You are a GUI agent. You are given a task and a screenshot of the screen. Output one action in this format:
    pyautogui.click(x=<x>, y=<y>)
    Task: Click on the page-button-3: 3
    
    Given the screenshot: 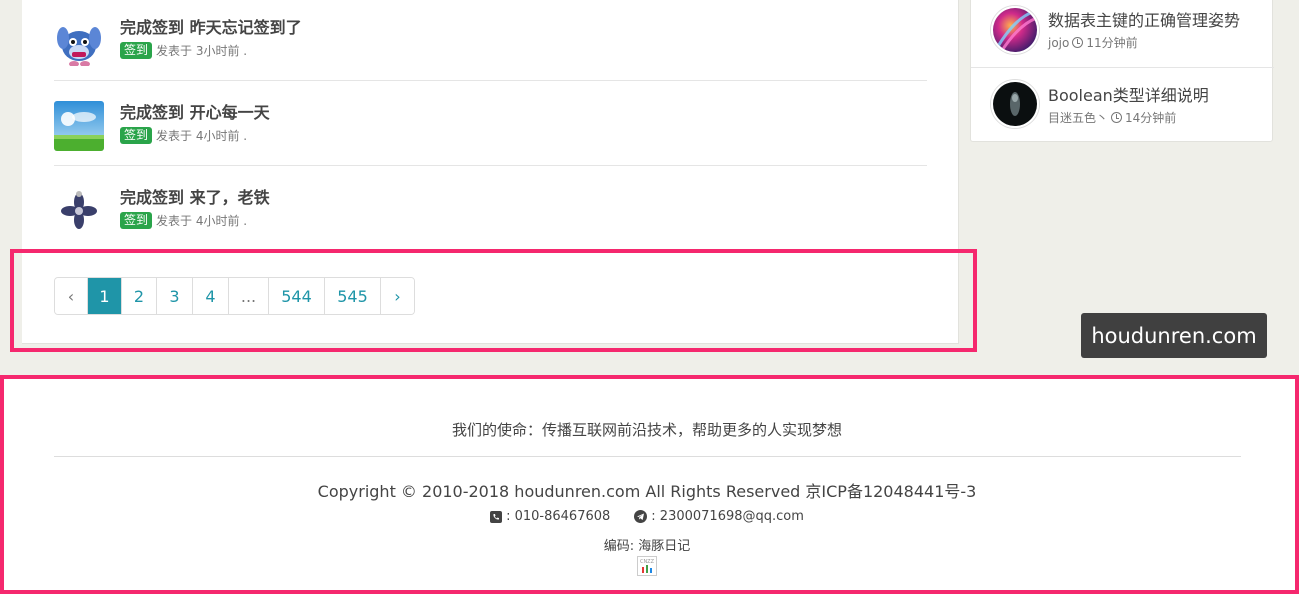 What is the action you would take?
    pyautogui.click(x=175, y=296)
    